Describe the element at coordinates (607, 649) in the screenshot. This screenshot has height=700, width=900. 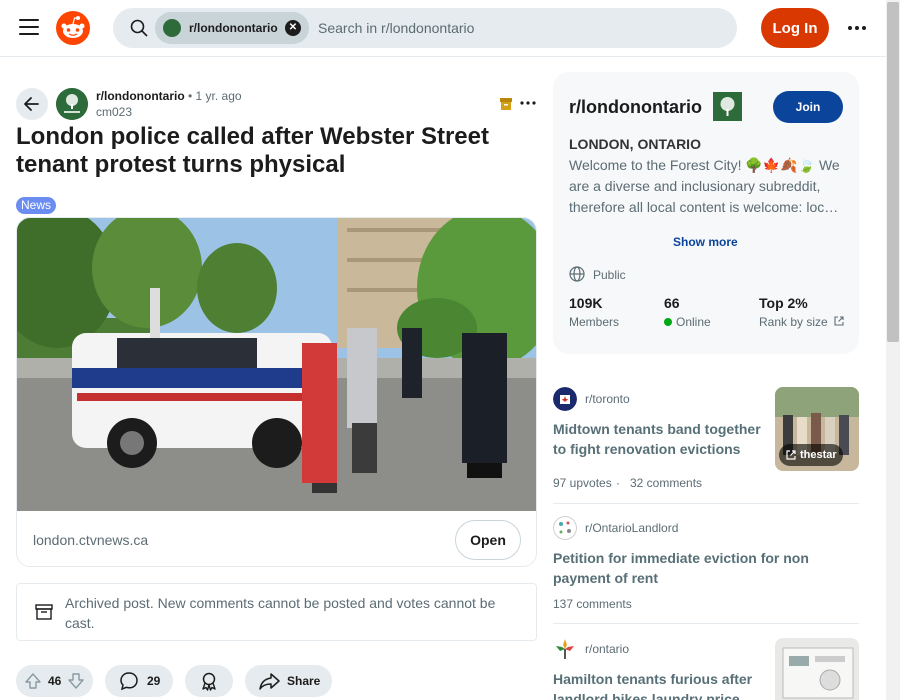
I see `related-subreddit: r/ontario` at that location.